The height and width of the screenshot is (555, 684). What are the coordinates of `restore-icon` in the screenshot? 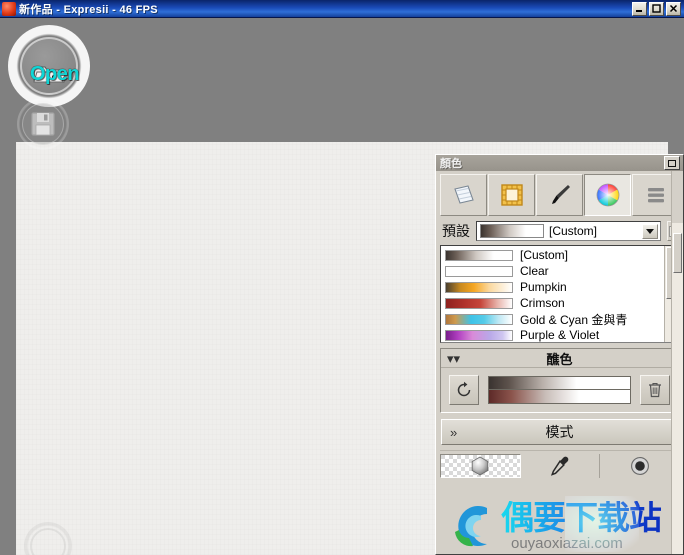 It's located at (672, 163).